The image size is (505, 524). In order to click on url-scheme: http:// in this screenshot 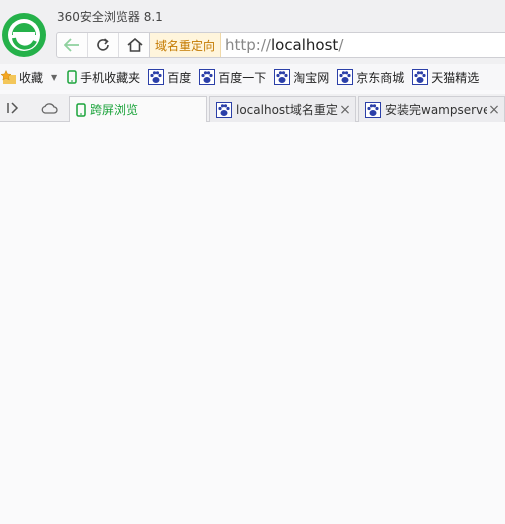, I will do `click(248, 45)`.